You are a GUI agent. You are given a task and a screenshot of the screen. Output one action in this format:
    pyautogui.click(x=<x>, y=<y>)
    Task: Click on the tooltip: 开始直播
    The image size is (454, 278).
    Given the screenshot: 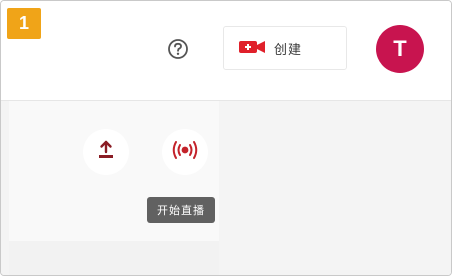 What is the action you would take?
    pyautogui.click(x=181, y=210)
    